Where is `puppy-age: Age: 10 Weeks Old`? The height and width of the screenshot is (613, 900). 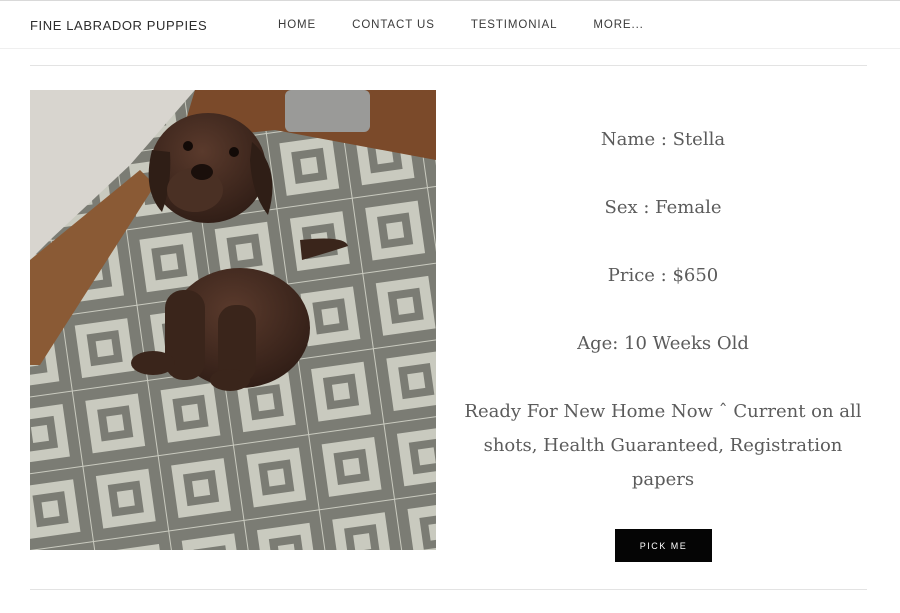 puppy-age: Age: 10 Weeks Old is located at coordinates (663, 343).